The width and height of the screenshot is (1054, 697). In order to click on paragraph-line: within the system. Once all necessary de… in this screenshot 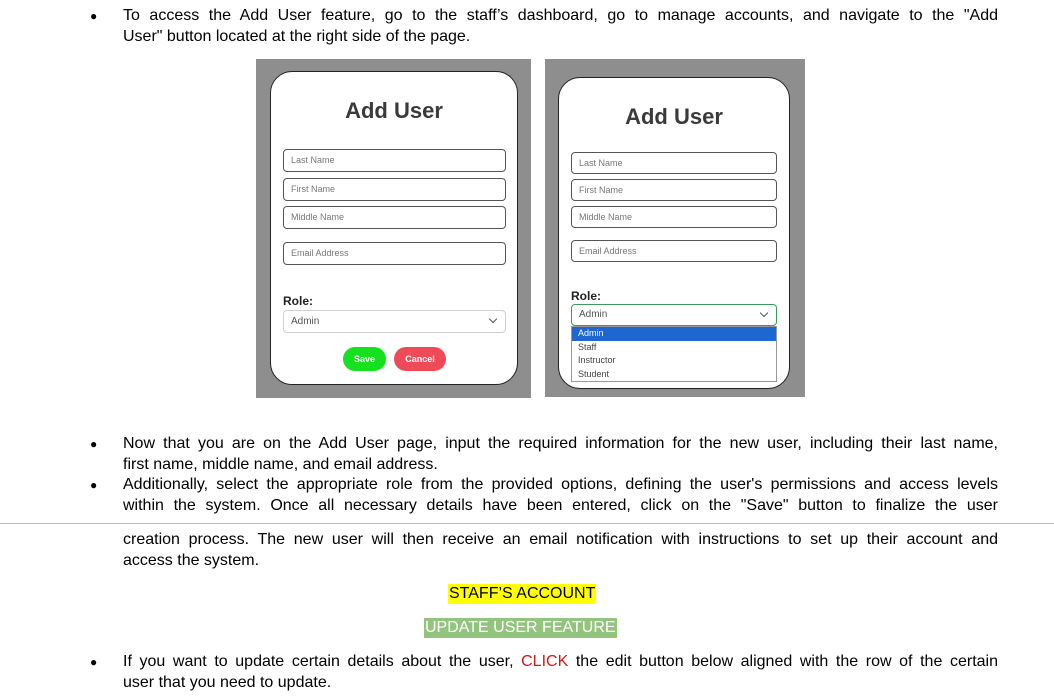, I will do `click(560, 505)`.